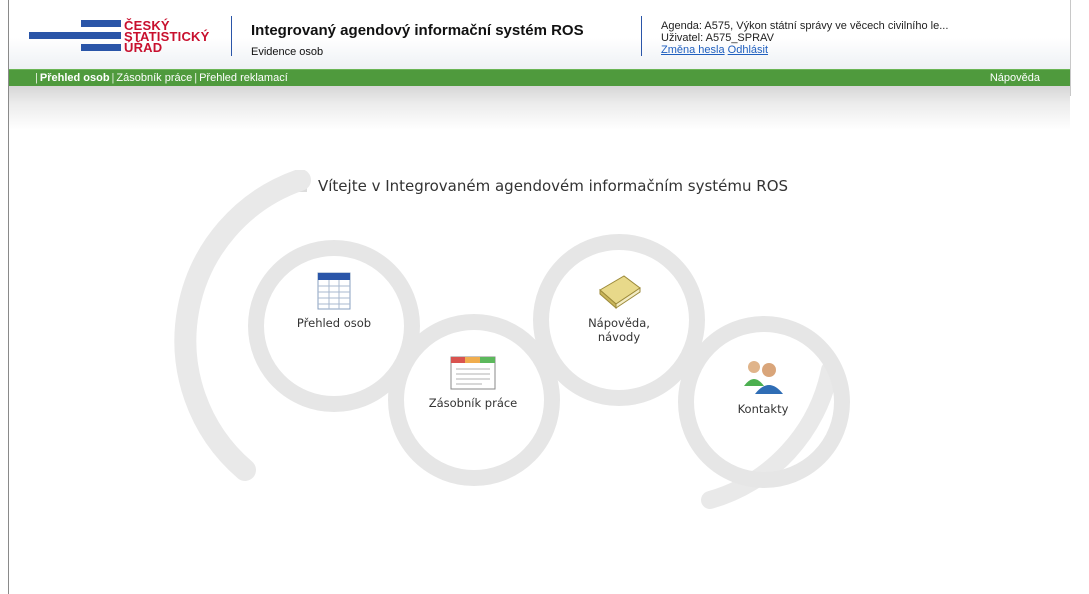 The width and height of the screenshot is (1089, 594). I want to click on tile-zasobnik-prace: Zásobník práce, so click(473, 382).